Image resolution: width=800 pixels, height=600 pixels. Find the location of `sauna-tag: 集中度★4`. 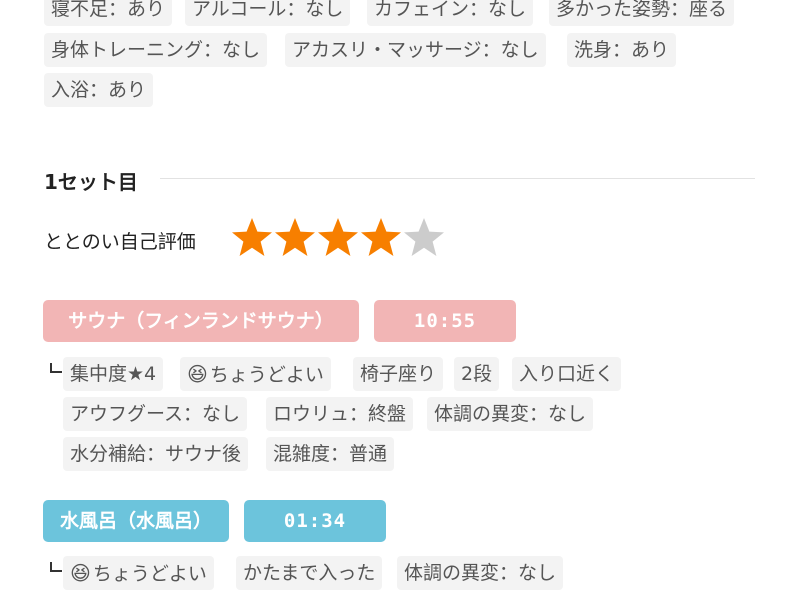

sauna-tag: 集中度★4 is located at coordinates (113, 374).